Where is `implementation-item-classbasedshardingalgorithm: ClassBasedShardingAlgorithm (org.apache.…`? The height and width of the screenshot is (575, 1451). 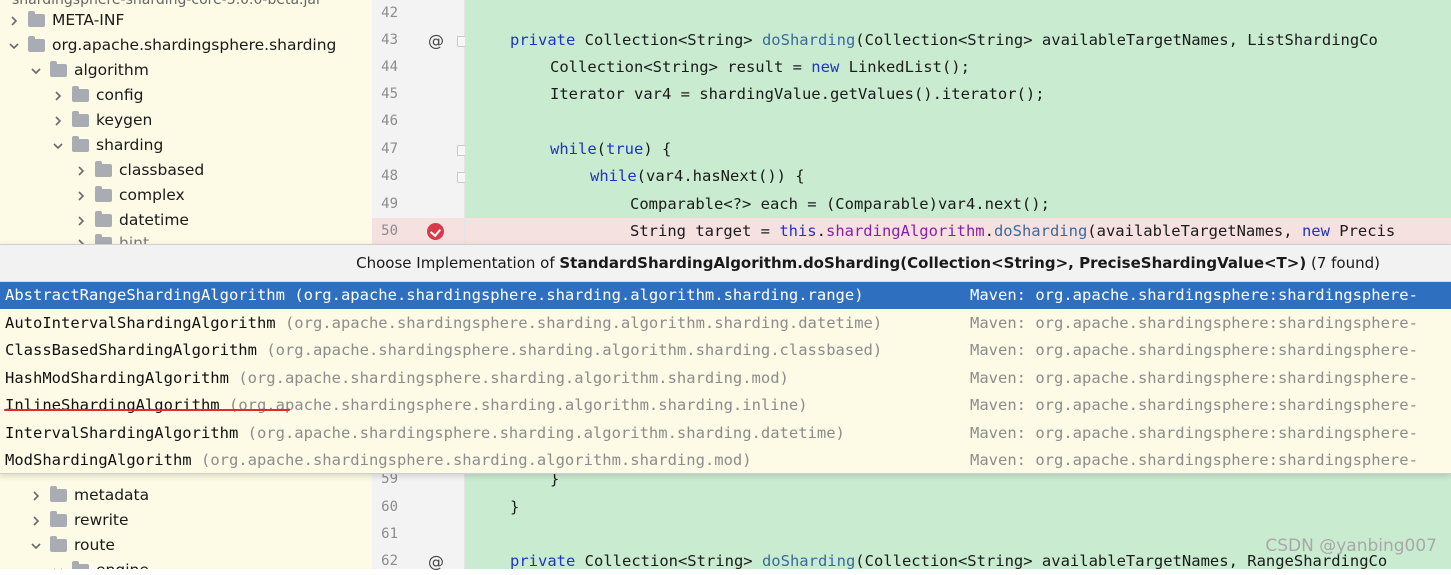
implementation-item-classbasedshardingalgorithm: ClassBasedShardingAlgorithm (org.apache.… is located at coordinates (725, 350).